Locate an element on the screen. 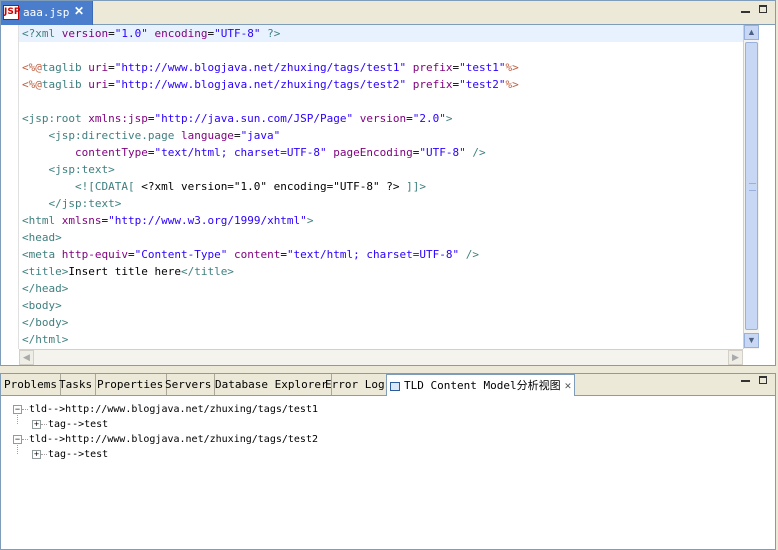  code-token: "1.0" is located at coordinates (131, 33).